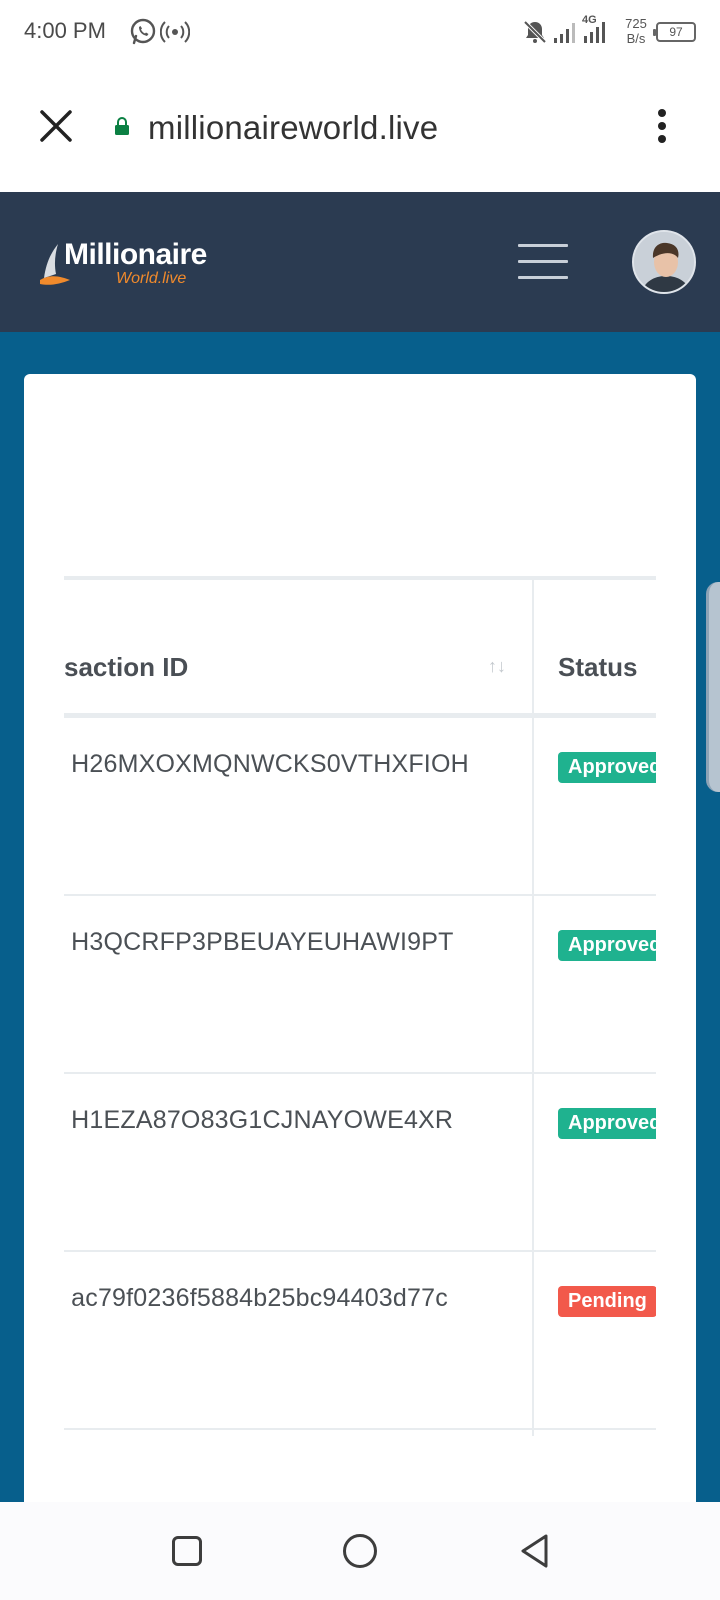 The width and height of the screenshot is (720, 1600). Describe the element at coordinates (293, 128) in the screenshot. I see `url-text: millionaireworld.live` at that location.